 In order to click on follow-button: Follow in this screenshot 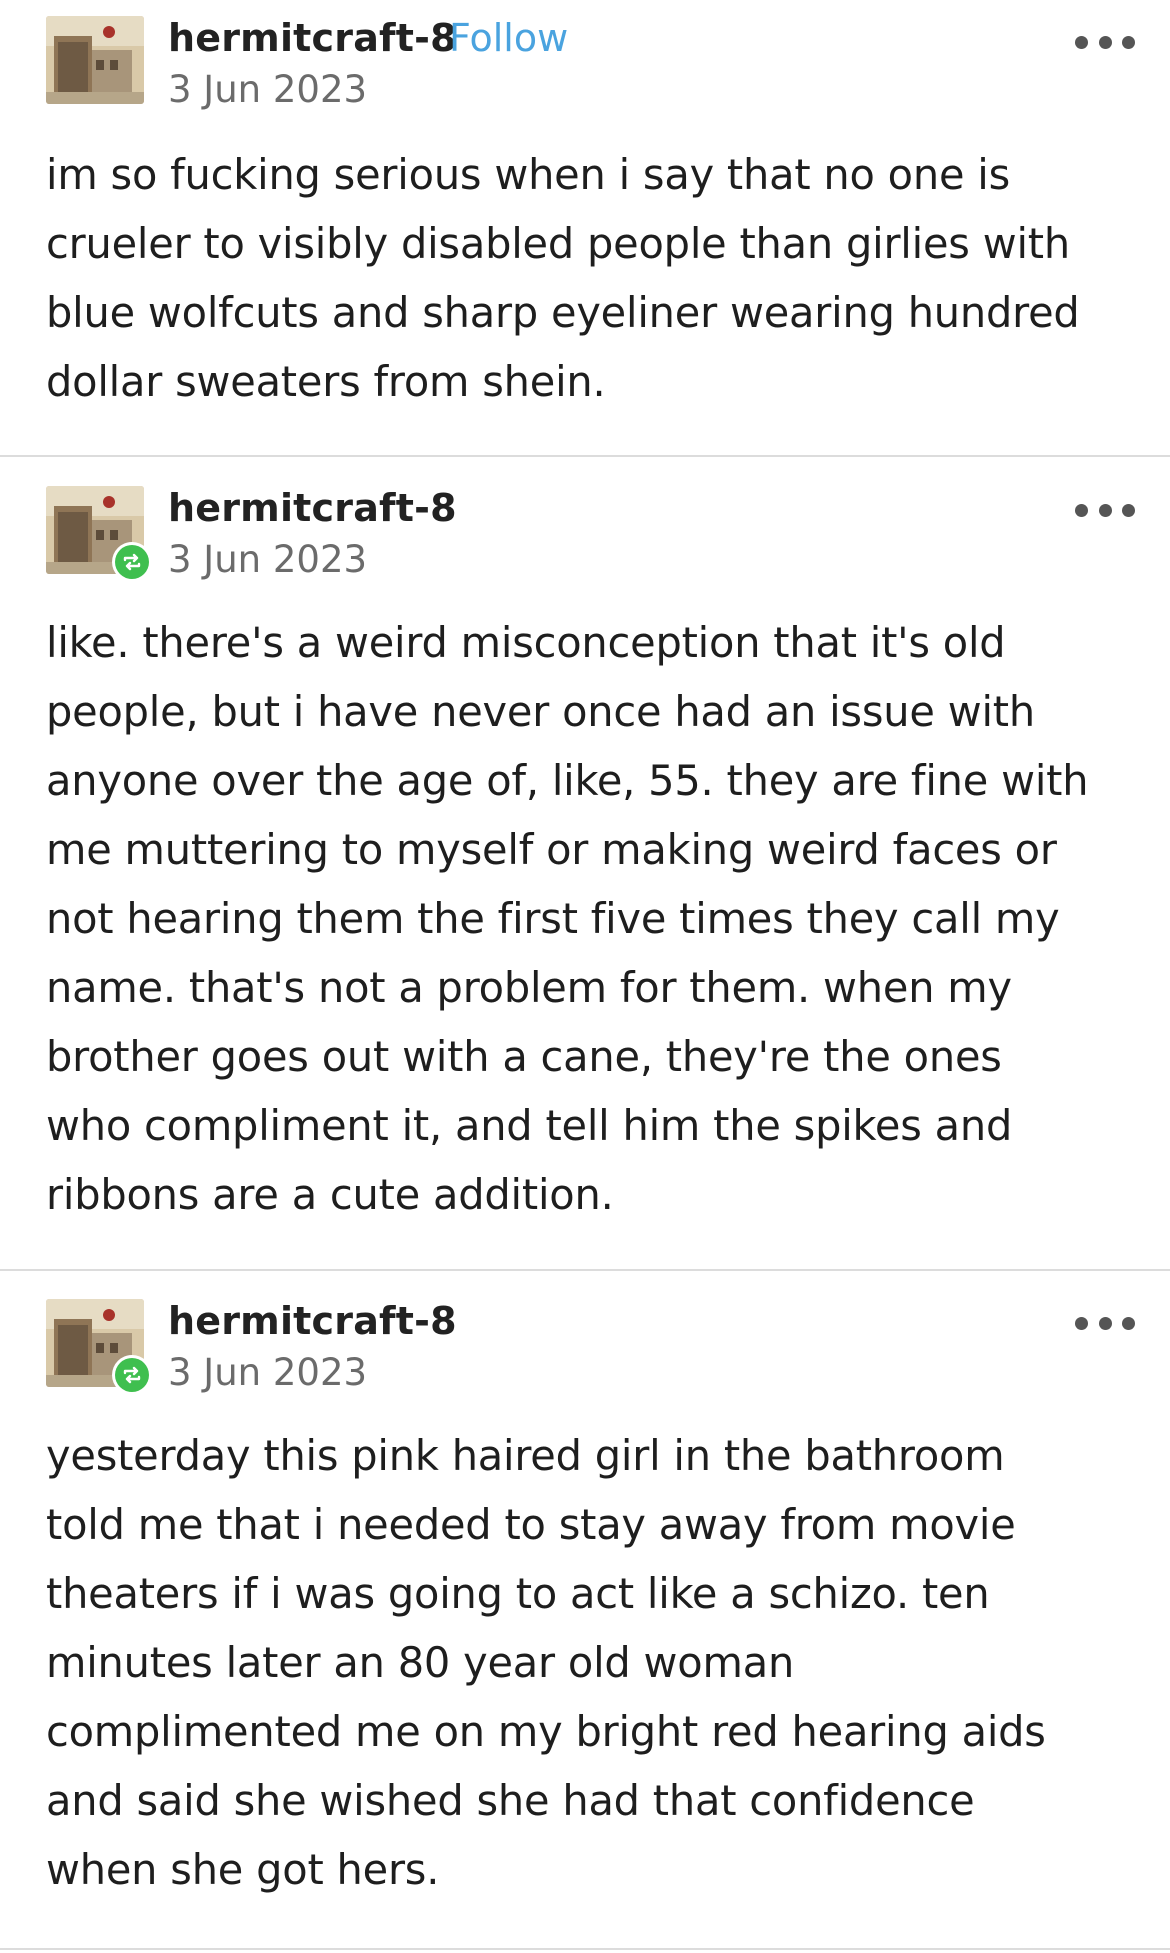, I will do `click(508, 38)`.